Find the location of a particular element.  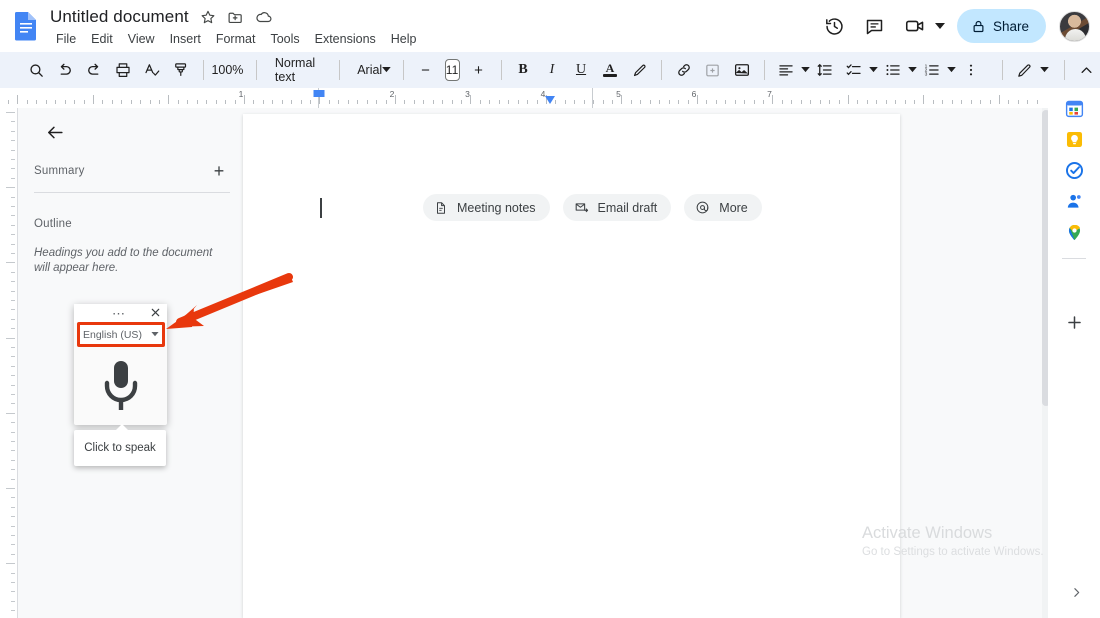

microphone-button is located at coordinates (120, 386).